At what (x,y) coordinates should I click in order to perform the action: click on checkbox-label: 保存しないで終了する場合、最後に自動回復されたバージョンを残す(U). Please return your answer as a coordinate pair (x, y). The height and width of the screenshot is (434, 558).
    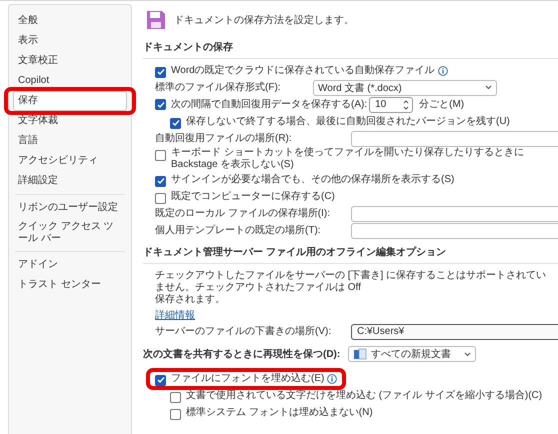
    Looking at the image, I should click on (348, 122).